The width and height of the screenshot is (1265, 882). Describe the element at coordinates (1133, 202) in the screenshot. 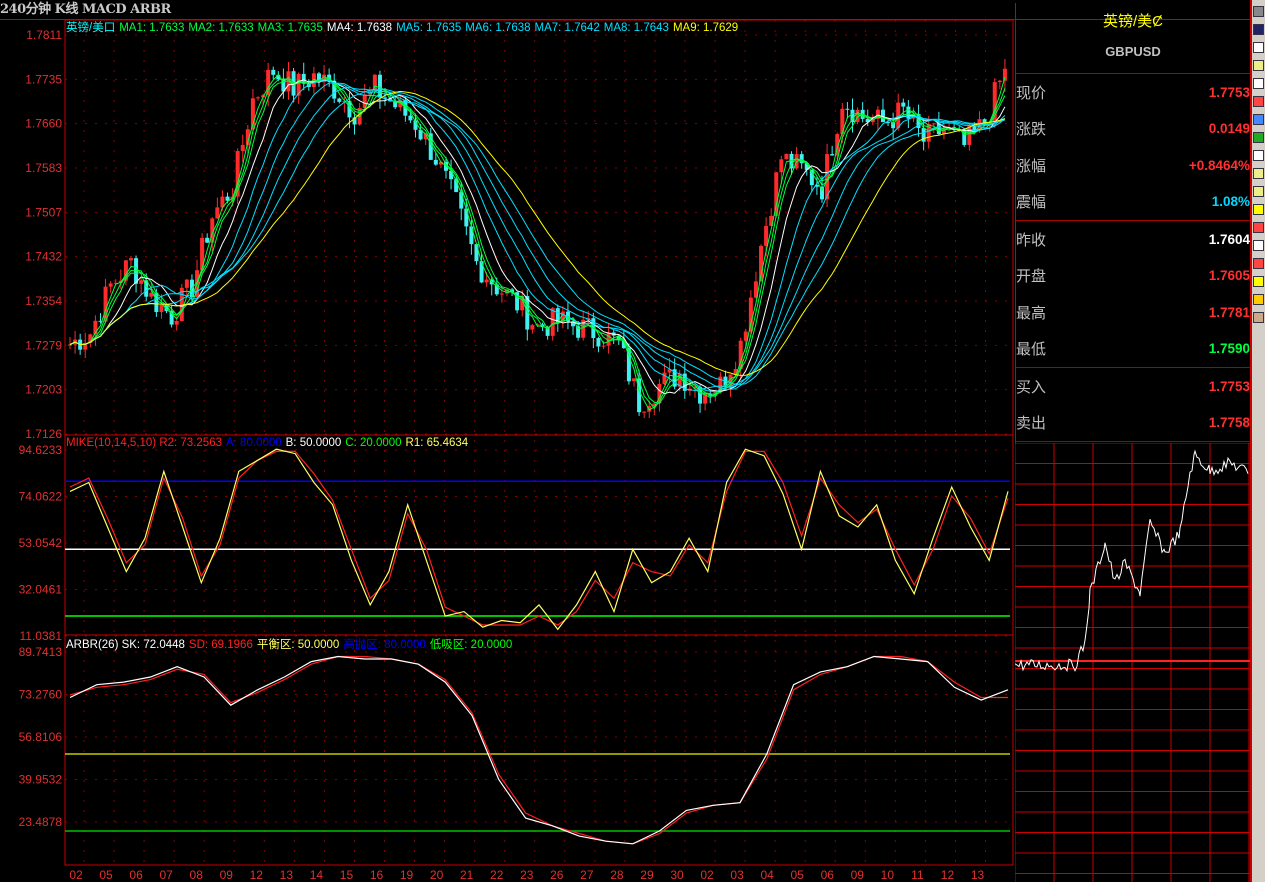

I see `quote-row: 震幅 1.08%` at that location.